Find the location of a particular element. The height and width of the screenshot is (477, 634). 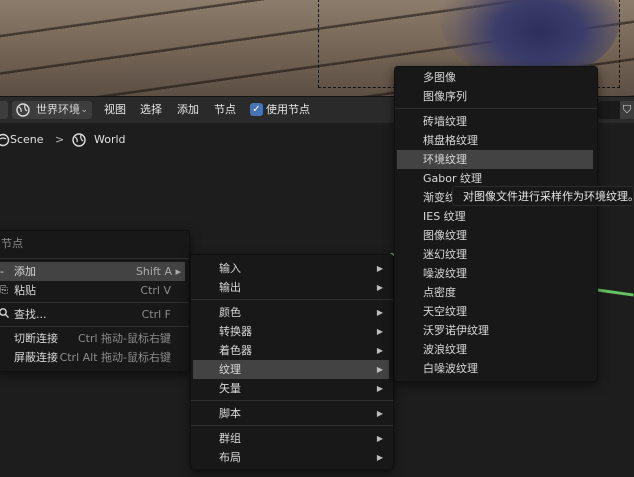

menu-item-cut-links: 切断连接 Ctrl 拖动-鼠标右键 is located at coordinates (92, 338).